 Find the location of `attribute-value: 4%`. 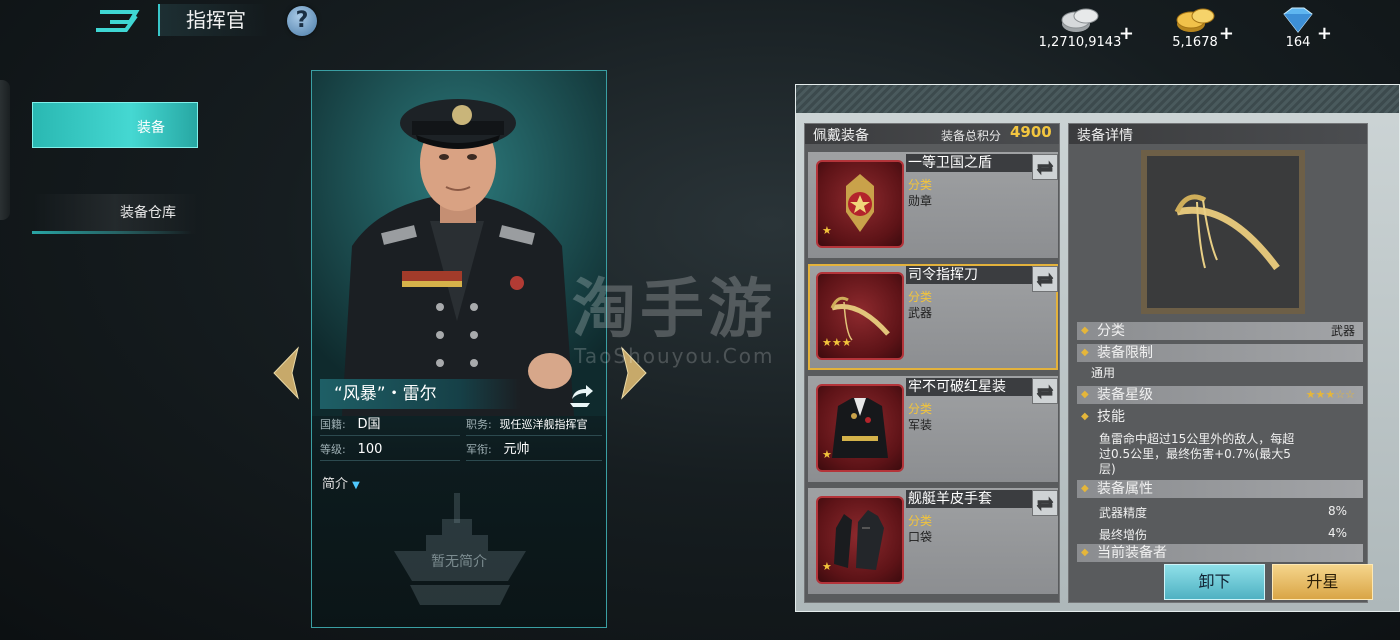

attribute-value: 4% is located at coordinates (1337, 533).